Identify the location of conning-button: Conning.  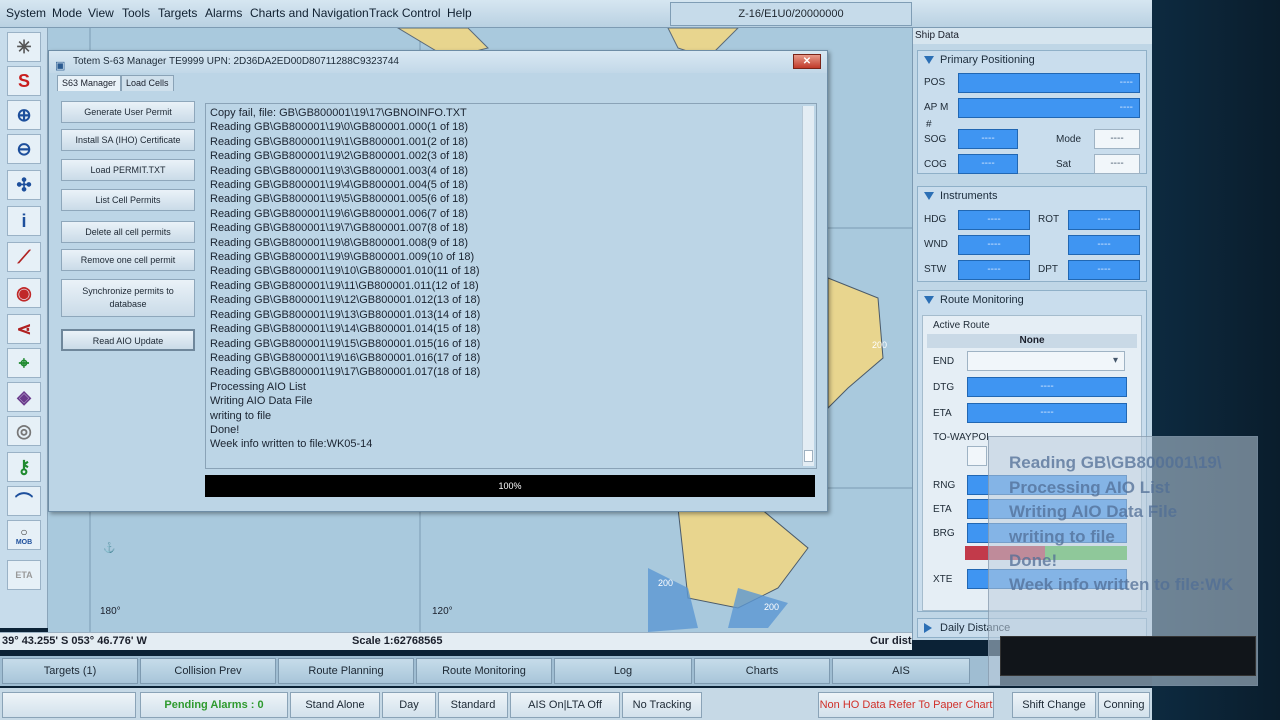
(1124, 705).